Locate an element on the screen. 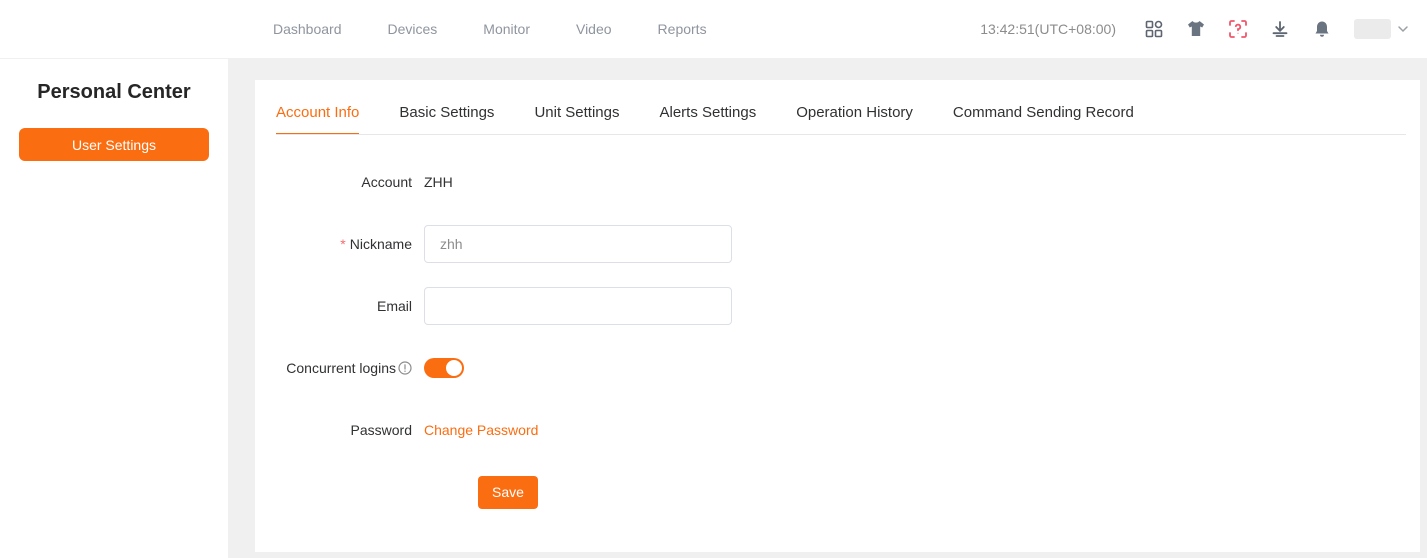 Image resolution: width=1427 pixels, height=558 pixels. account-row: Account ZHH is located at coordinates (837, 182).